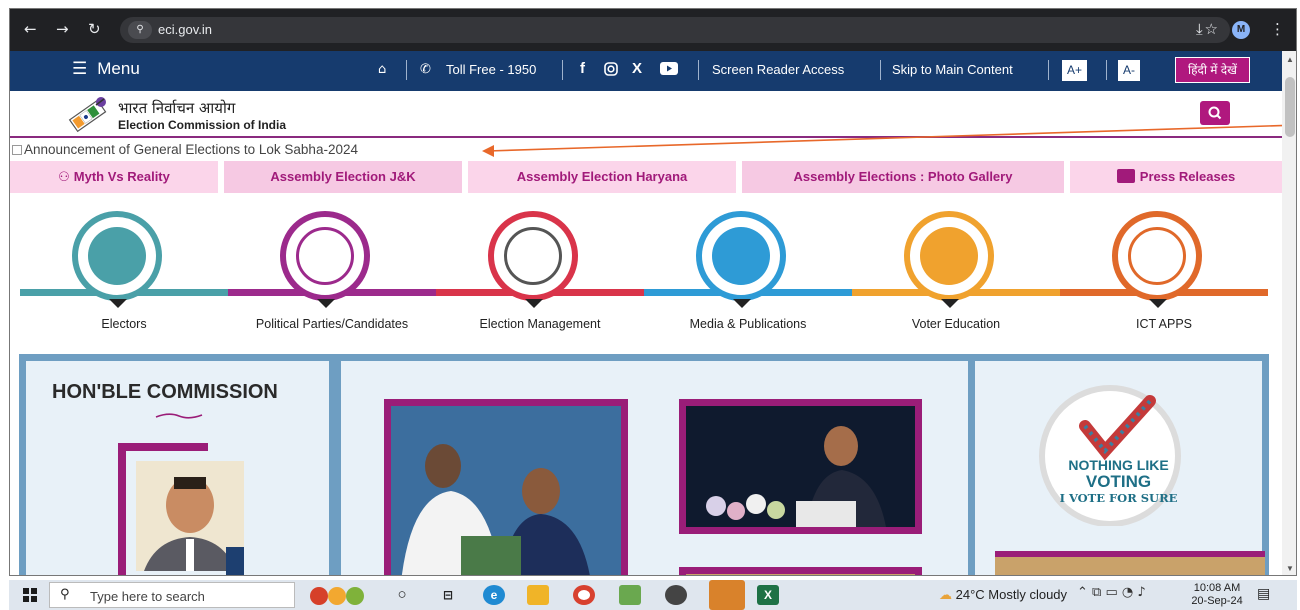 Image resolution: width=1300 pixels, height=610 pixels. What do you see at coordinates (17, 150) in the screenshot?
I see `broken-image-icon` at bounding box center [17, 150].